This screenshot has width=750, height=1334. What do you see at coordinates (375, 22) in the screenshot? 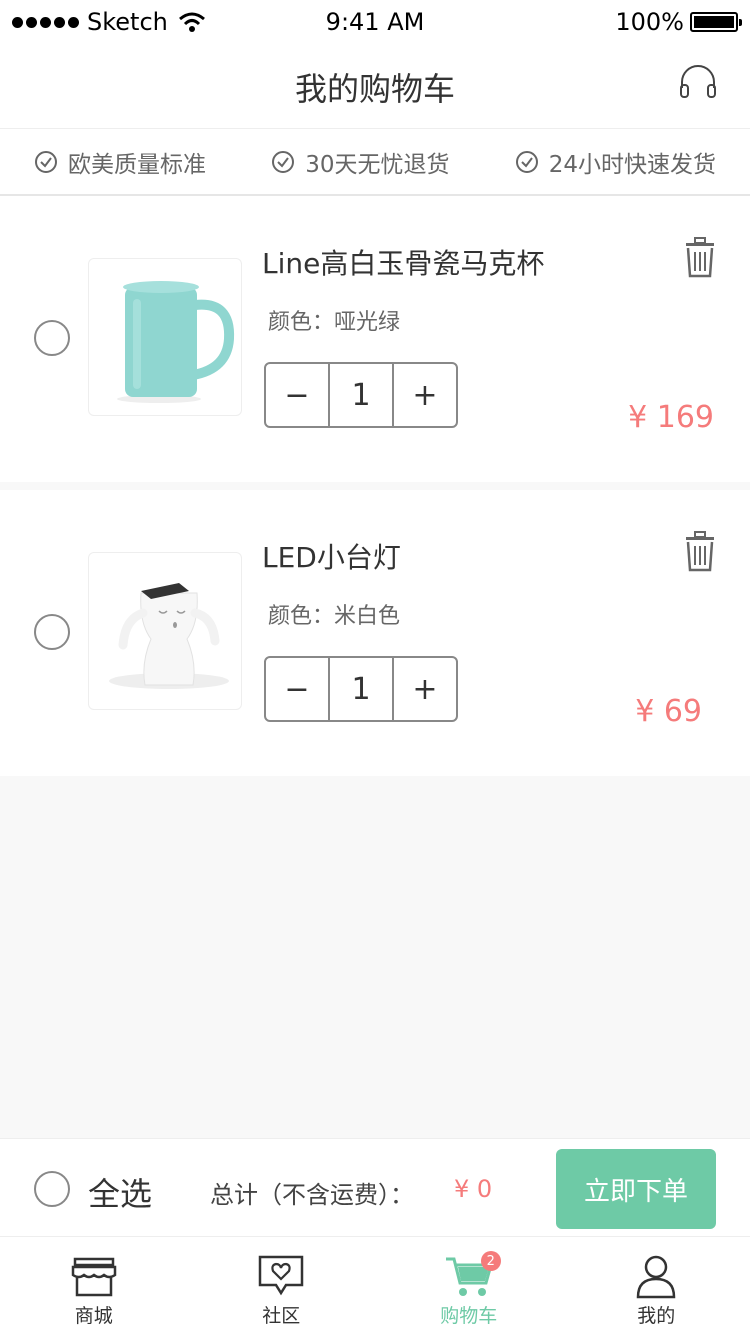
I see `status-bar: Sketch 9:41 AM 100%` at bounding box center [375, 22].